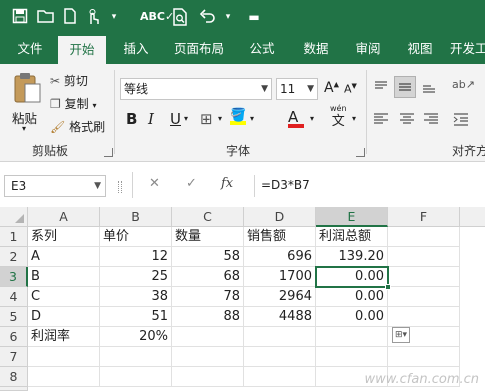  Describe the element at coordinates (424, 297) in the screenshot. I see `cell-f4` at that location.